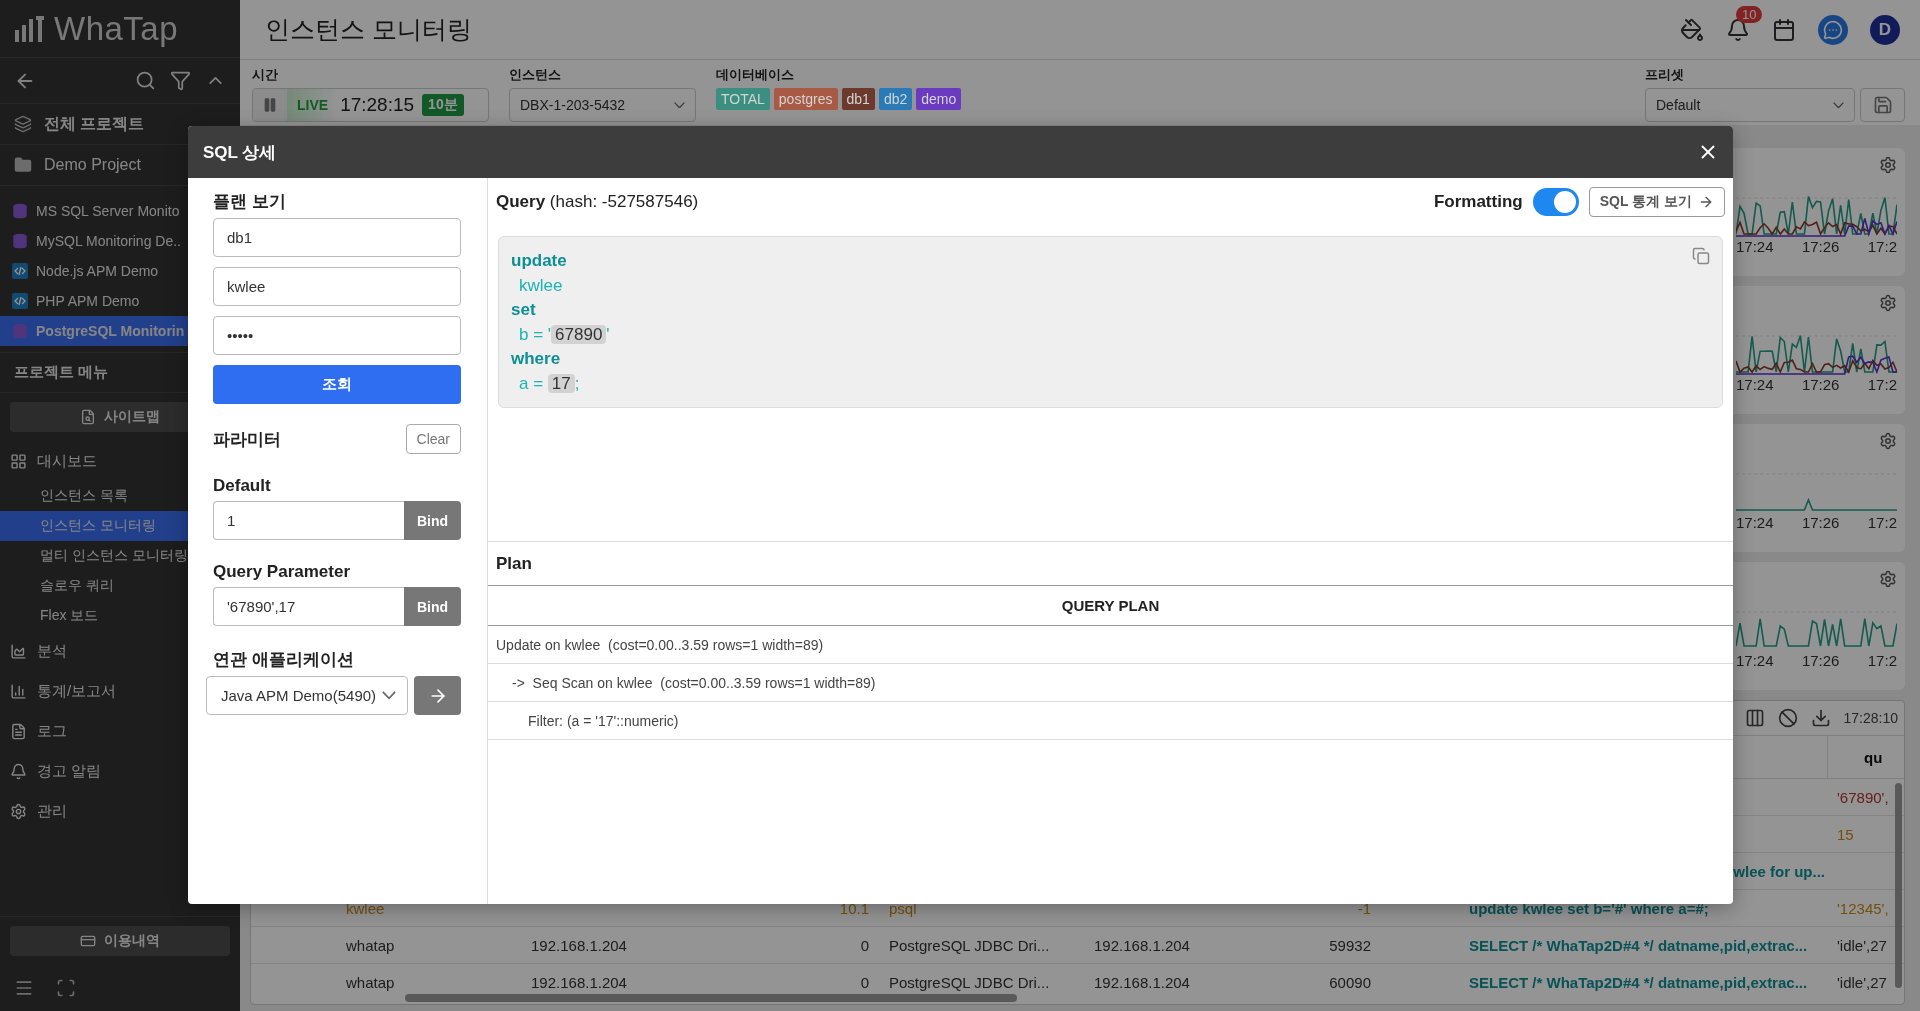 The image size is (1920, 1011). Describe the element at coordinates (1749, 14) in the screenshot. I see `notification-badge: 10` at that location.